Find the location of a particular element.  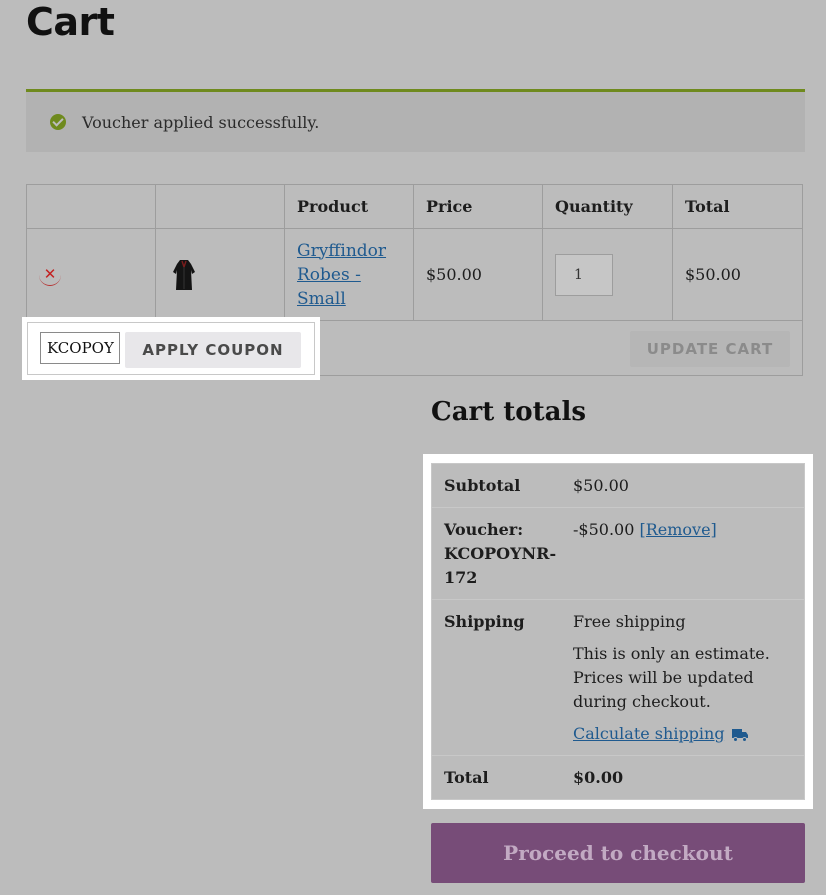

robe-thumbnail is located at coordinates (184, 275).